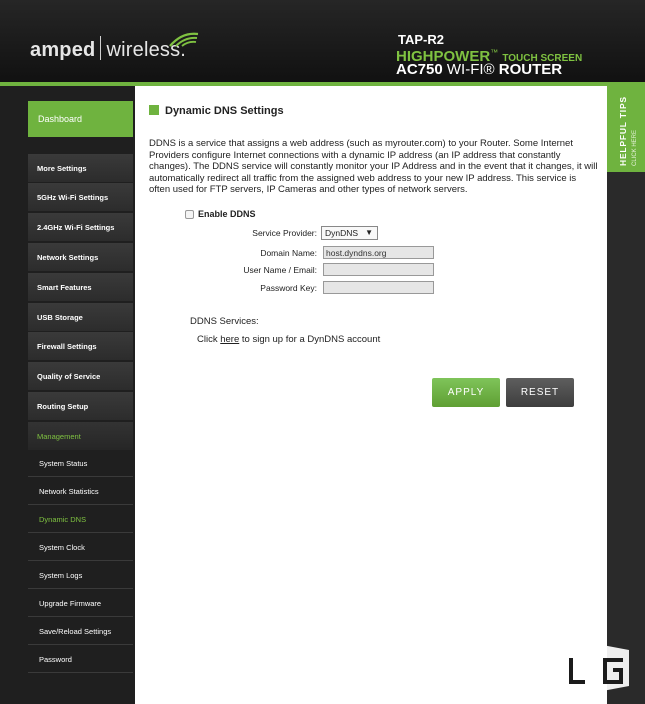 This screenshot has width=645, height=704. I want to click on sidebar-subitem-system-logs: System Logs, so click(80, 575).